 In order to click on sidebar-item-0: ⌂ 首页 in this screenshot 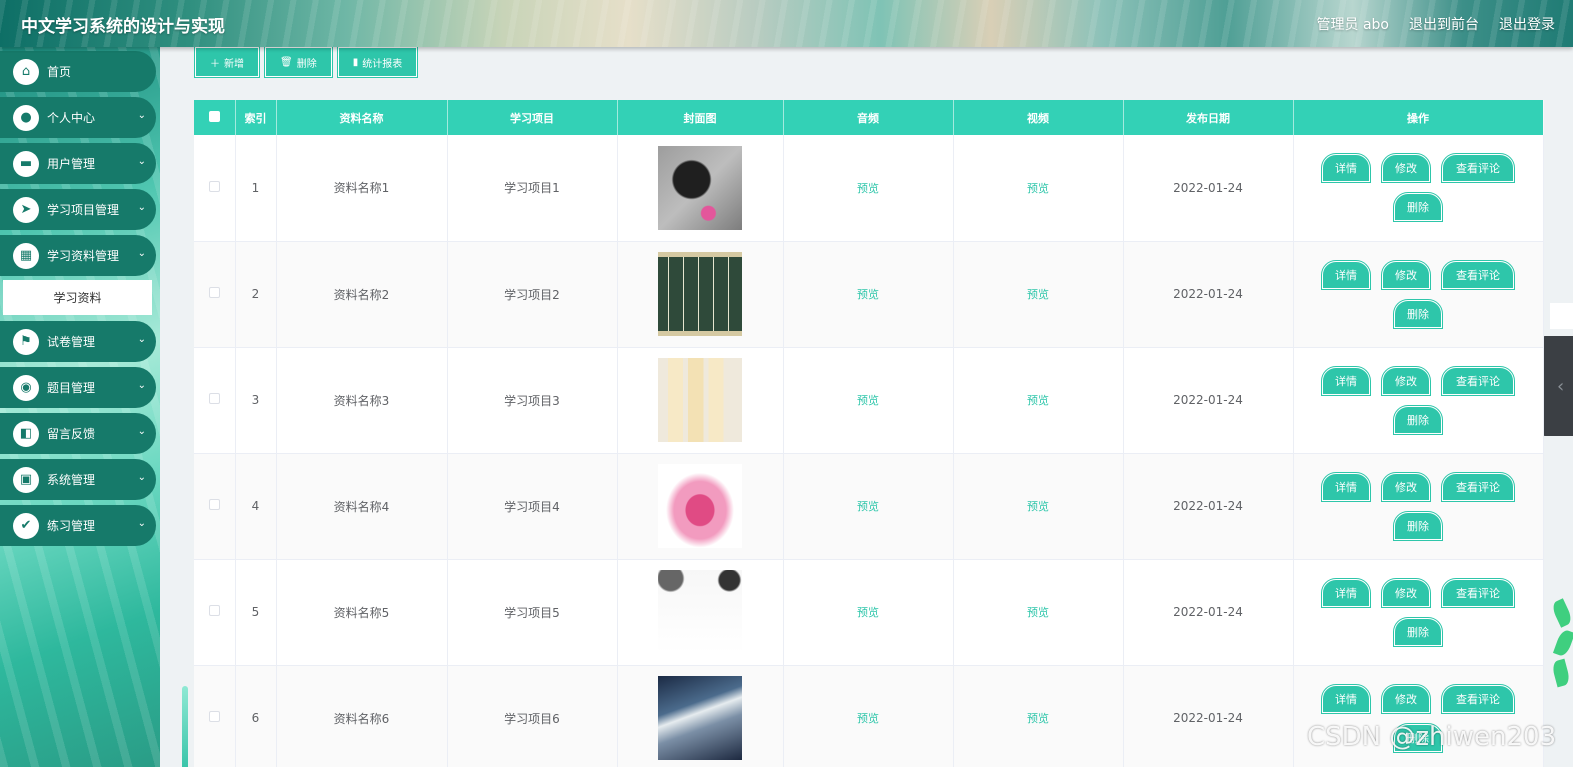, I will do `click(78, 71)`.